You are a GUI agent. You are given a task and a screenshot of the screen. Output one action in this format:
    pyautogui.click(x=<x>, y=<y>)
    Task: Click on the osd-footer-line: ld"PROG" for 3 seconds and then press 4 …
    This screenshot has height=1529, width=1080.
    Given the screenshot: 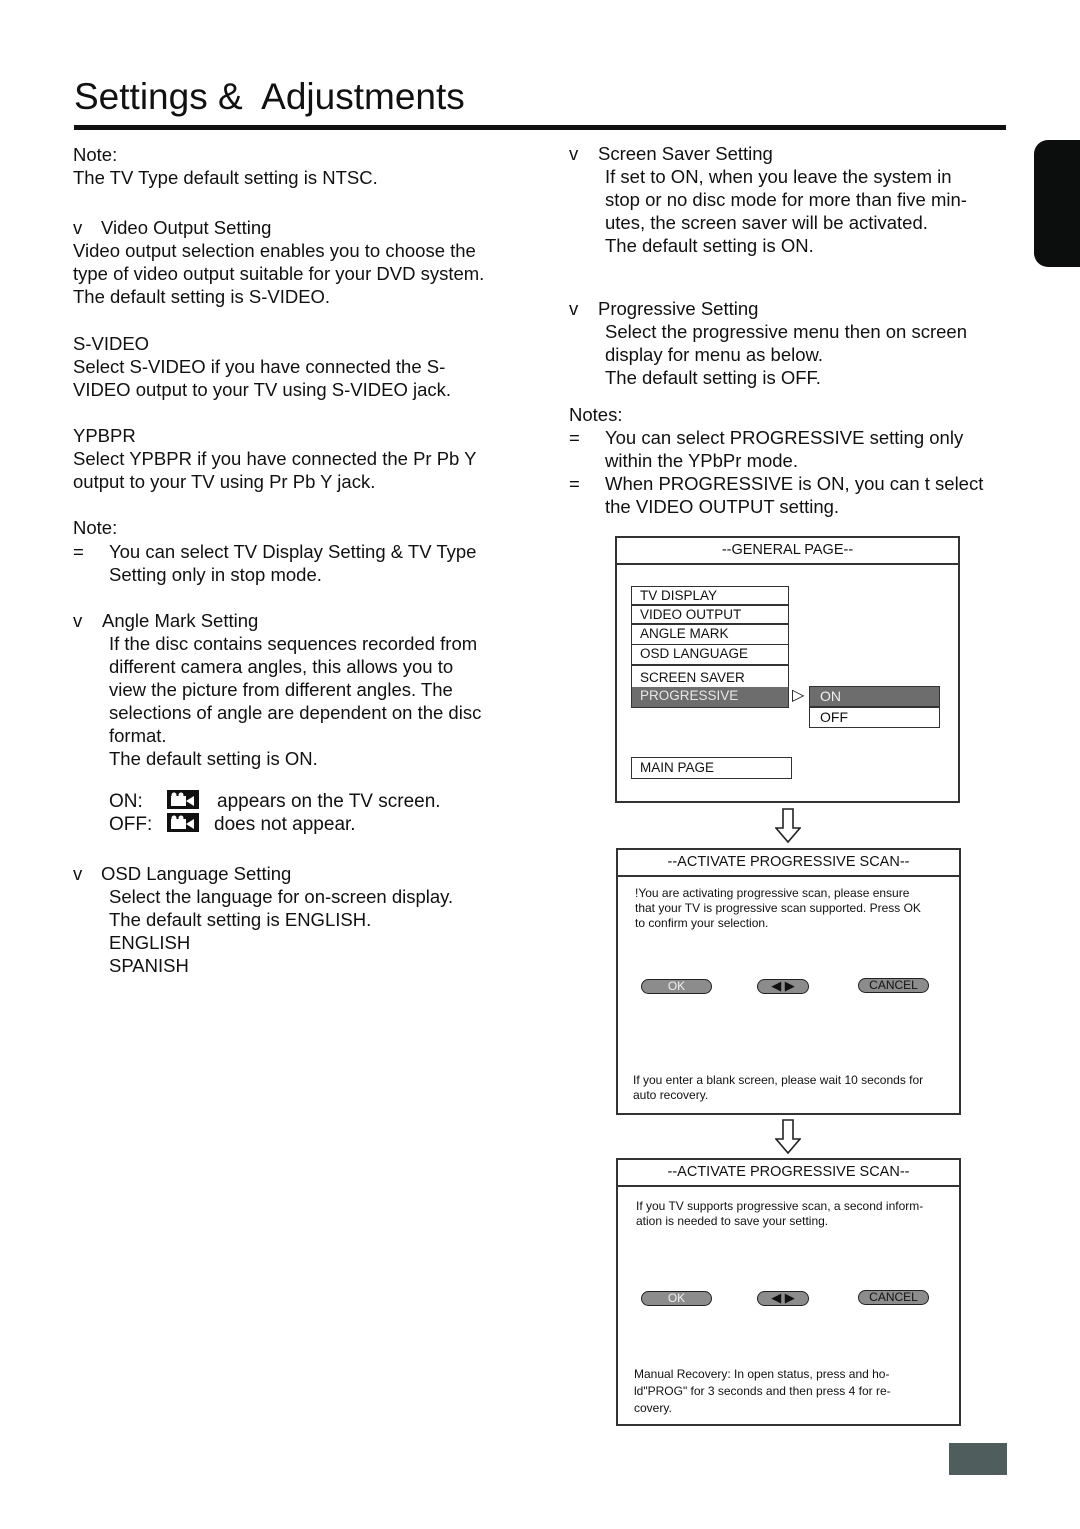 What is the action you would take?
    pyautogui.click(x=762, y=1391)
    